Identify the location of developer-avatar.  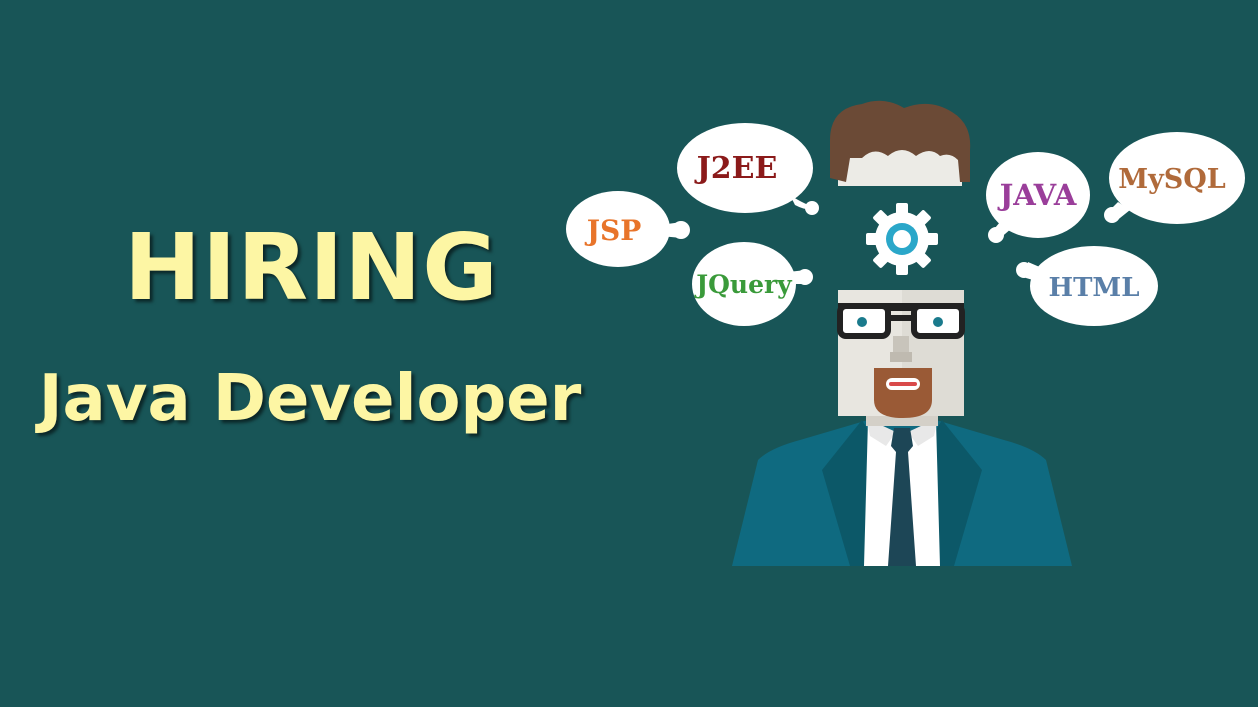
(902, 428).